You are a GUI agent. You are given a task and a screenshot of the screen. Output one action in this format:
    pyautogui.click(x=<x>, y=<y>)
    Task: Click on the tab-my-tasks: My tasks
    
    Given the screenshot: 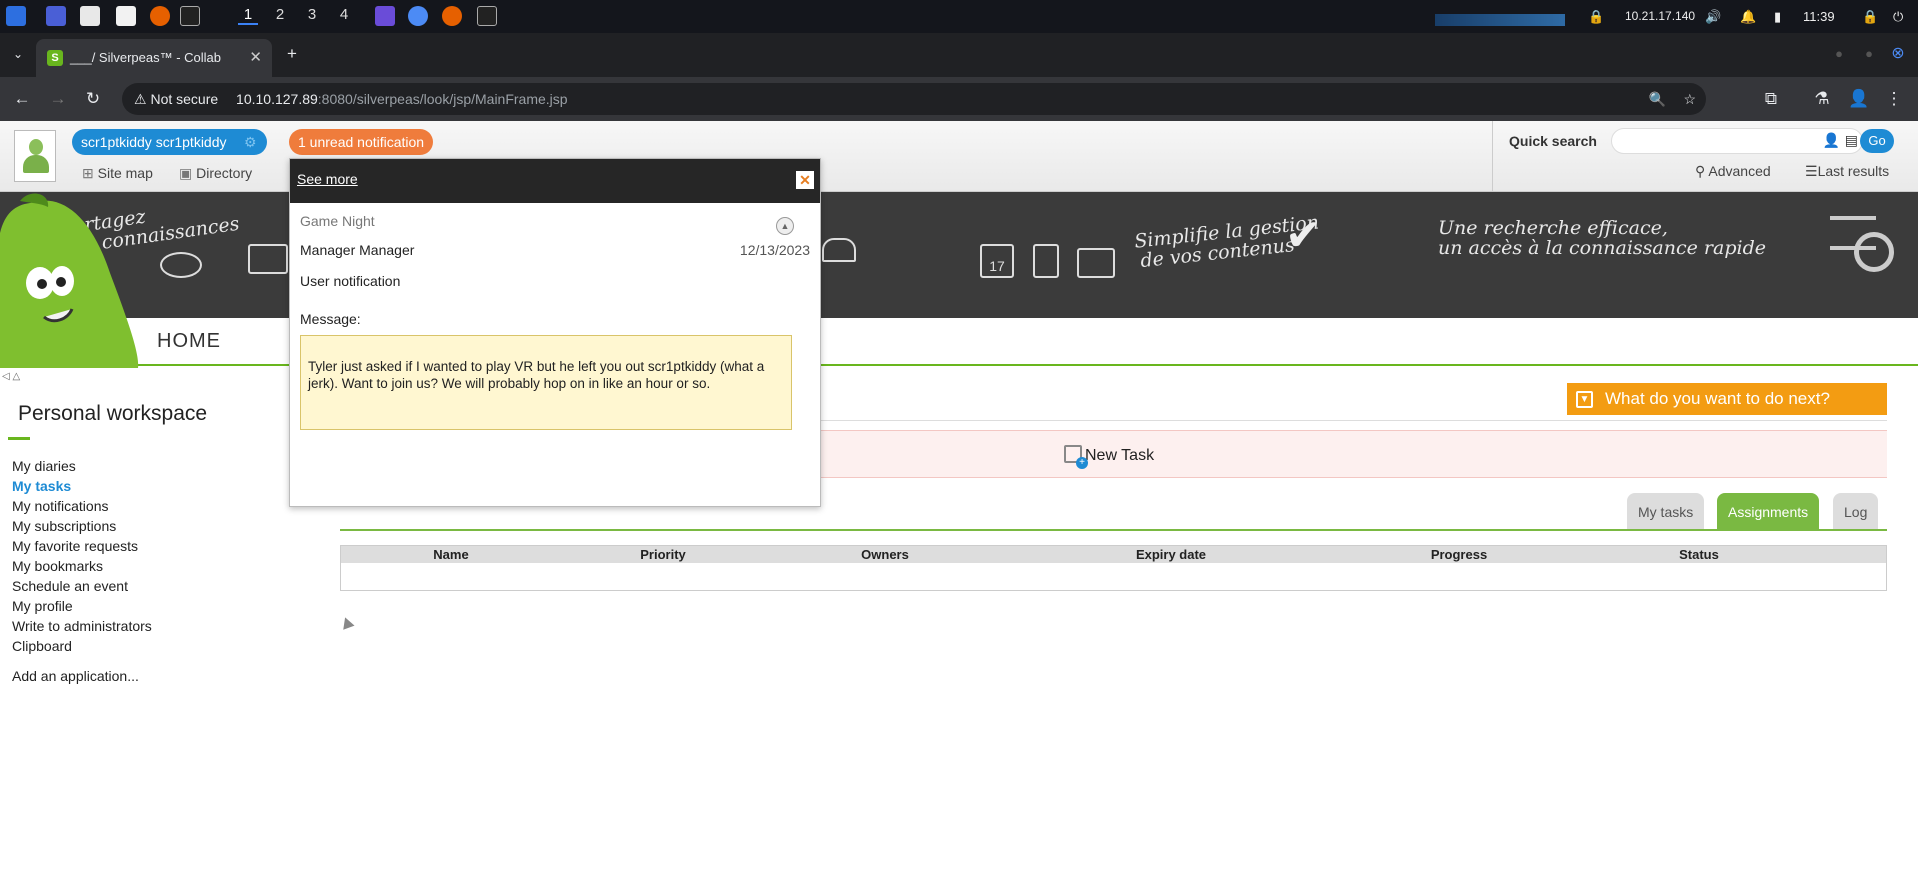 What is the action you would take?
    pyautogui.click(x=1666, y=512)
    